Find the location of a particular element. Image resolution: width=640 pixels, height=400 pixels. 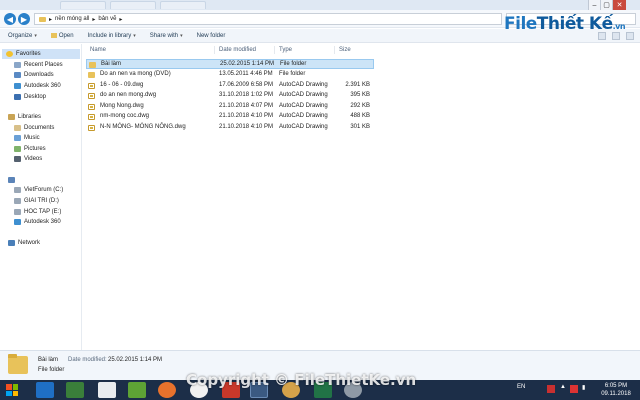

minimize-button: – is located at coordinates (594, 5).